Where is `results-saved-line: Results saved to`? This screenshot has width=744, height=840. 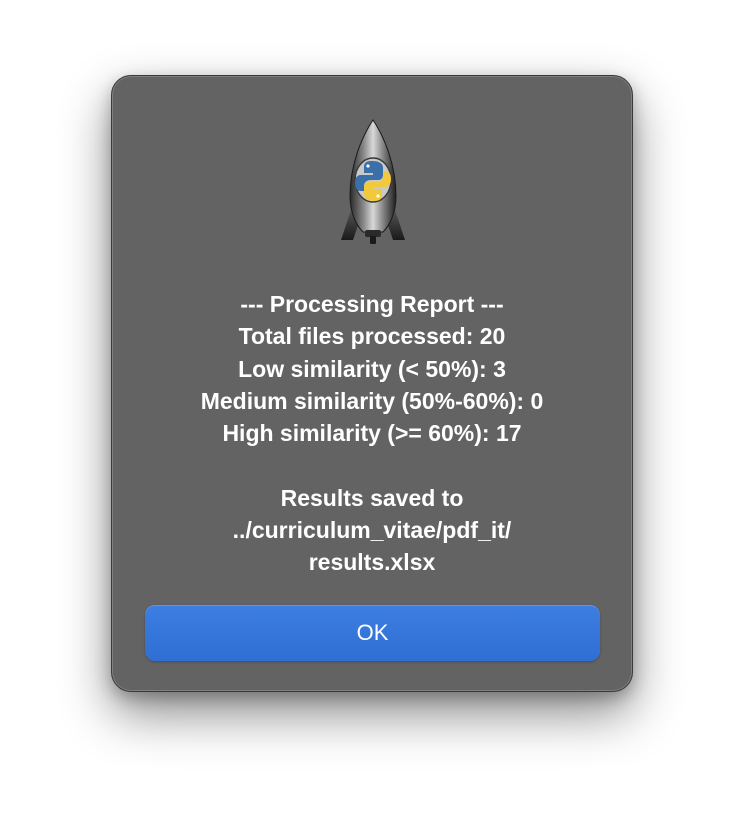
results-saved-line: Results saved to is located at coordinates (372, 497).